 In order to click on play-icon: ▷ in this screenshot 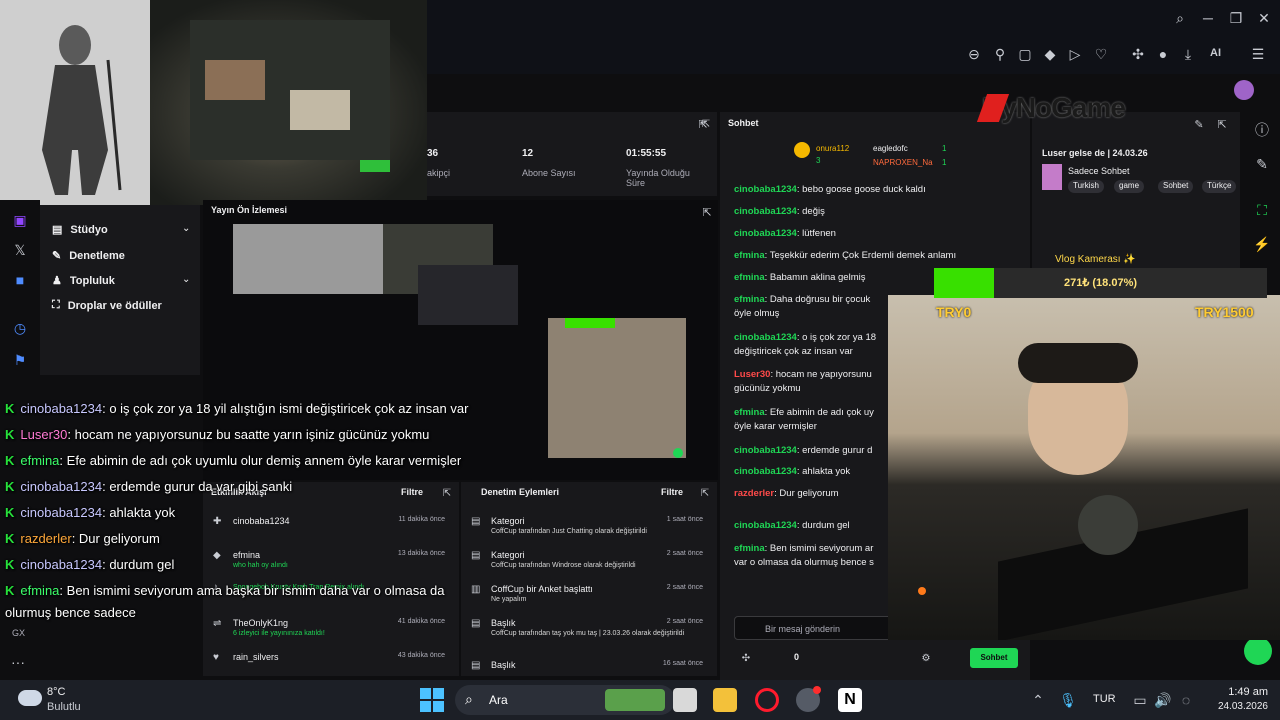, I will do `click(1075, 54)`.